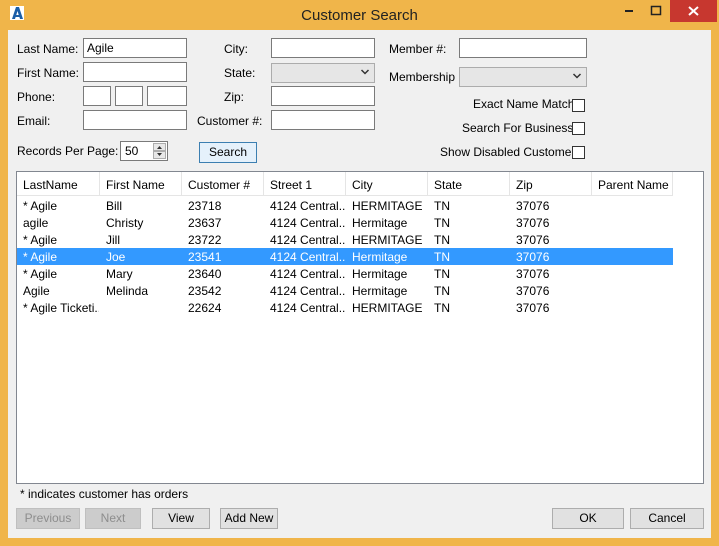 The height and width of the screenshot is (546, 719). Describe the element at coordinates (97, 96) in the screenshot. I see `phone-area-code-input` at that location.